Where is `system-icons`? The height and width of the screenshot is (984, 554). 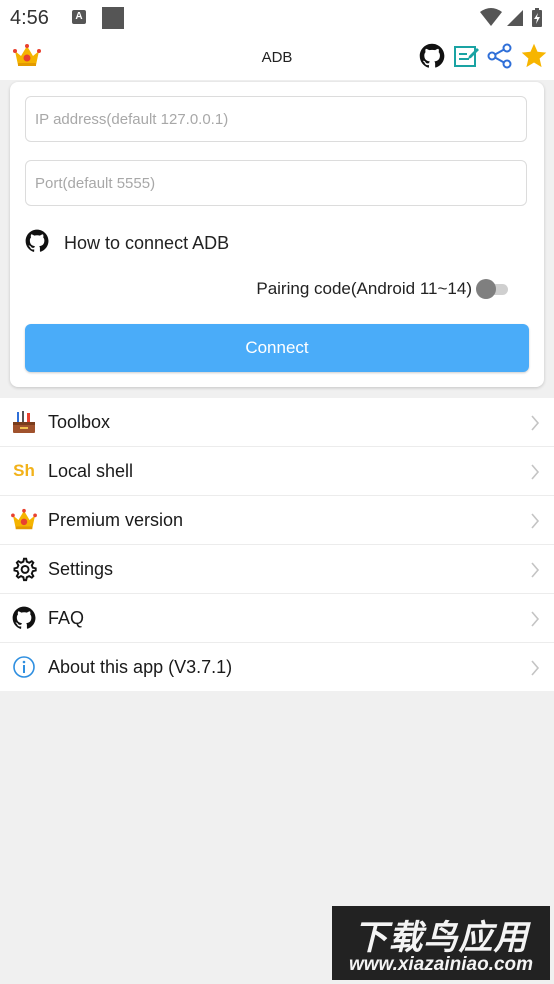 system-icons is located at coordinates (513, 20).